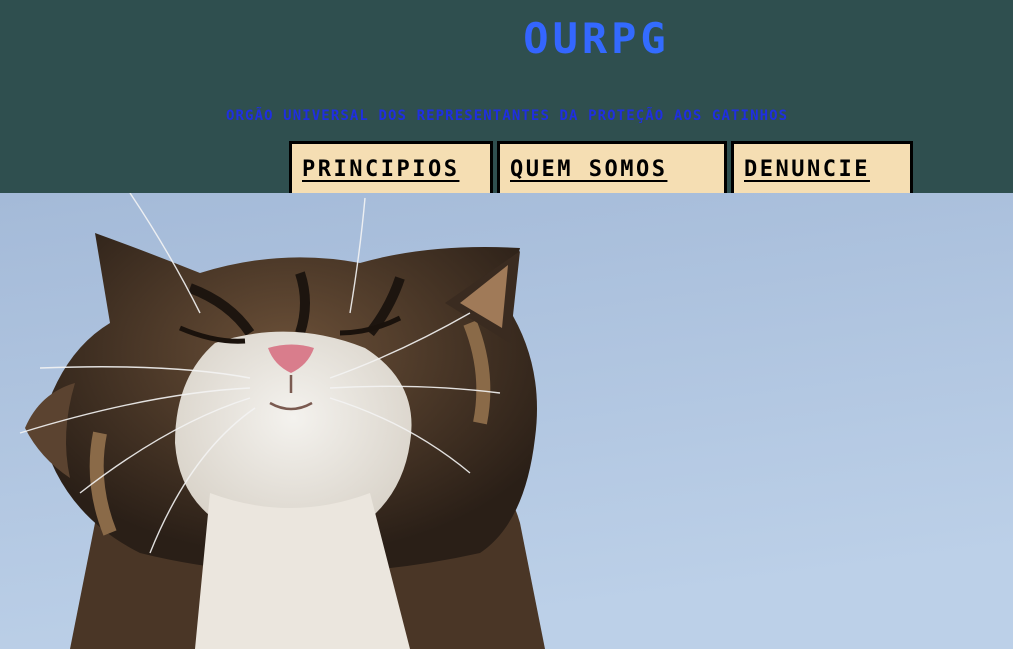 The height and width of the screenshot is (649, 1013). I want to click on site-title: OURPG, so click(506, 39).